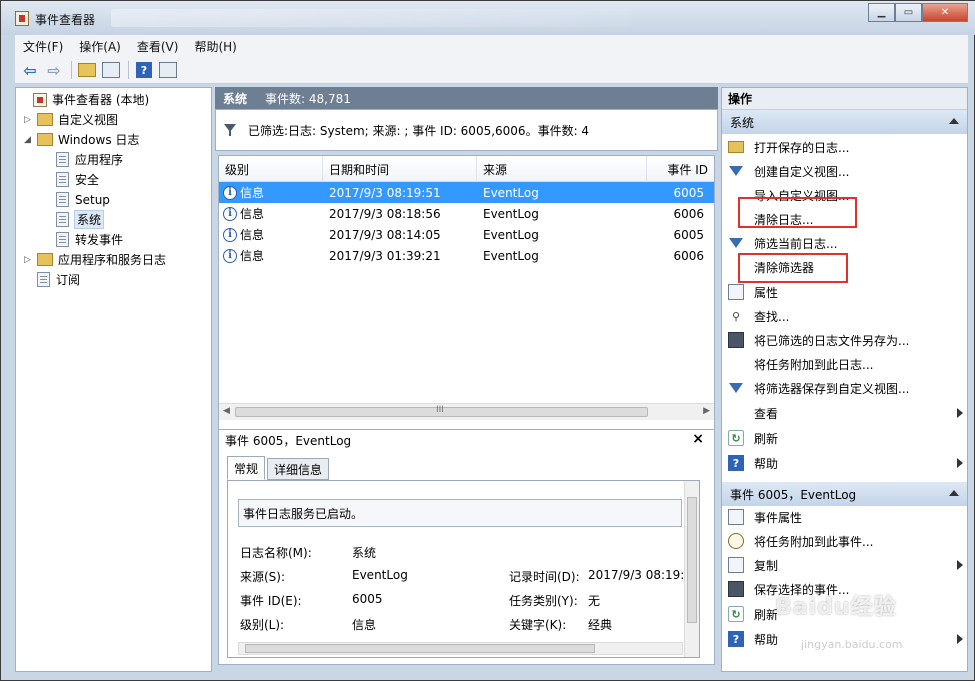 The height and width of the screenshot is (681, 975). What do you see at coordinates (62, 239) in the screenshot?
I see `log-icon` at bounding box center [62, 239].